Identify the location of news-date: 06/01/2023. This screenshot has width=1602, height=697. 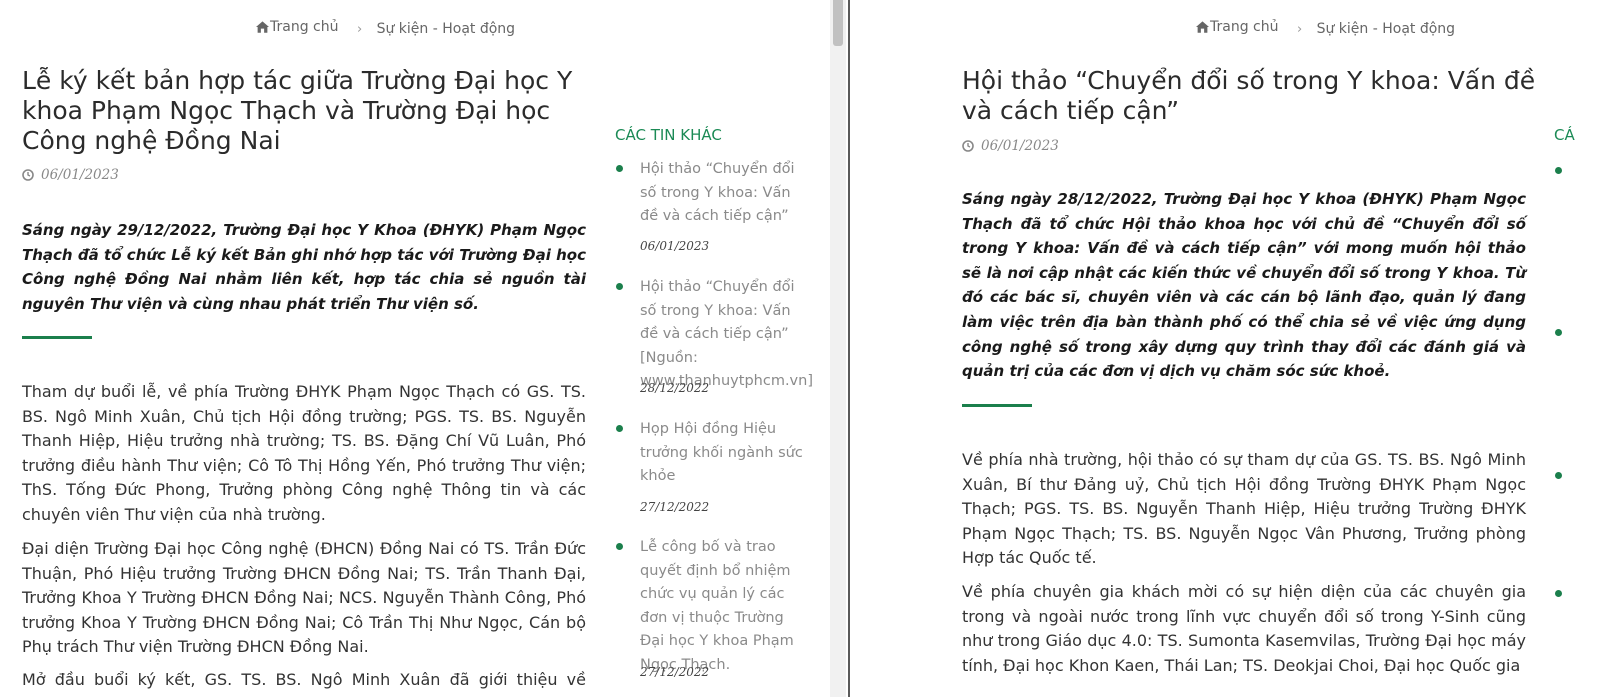
(675, 246).